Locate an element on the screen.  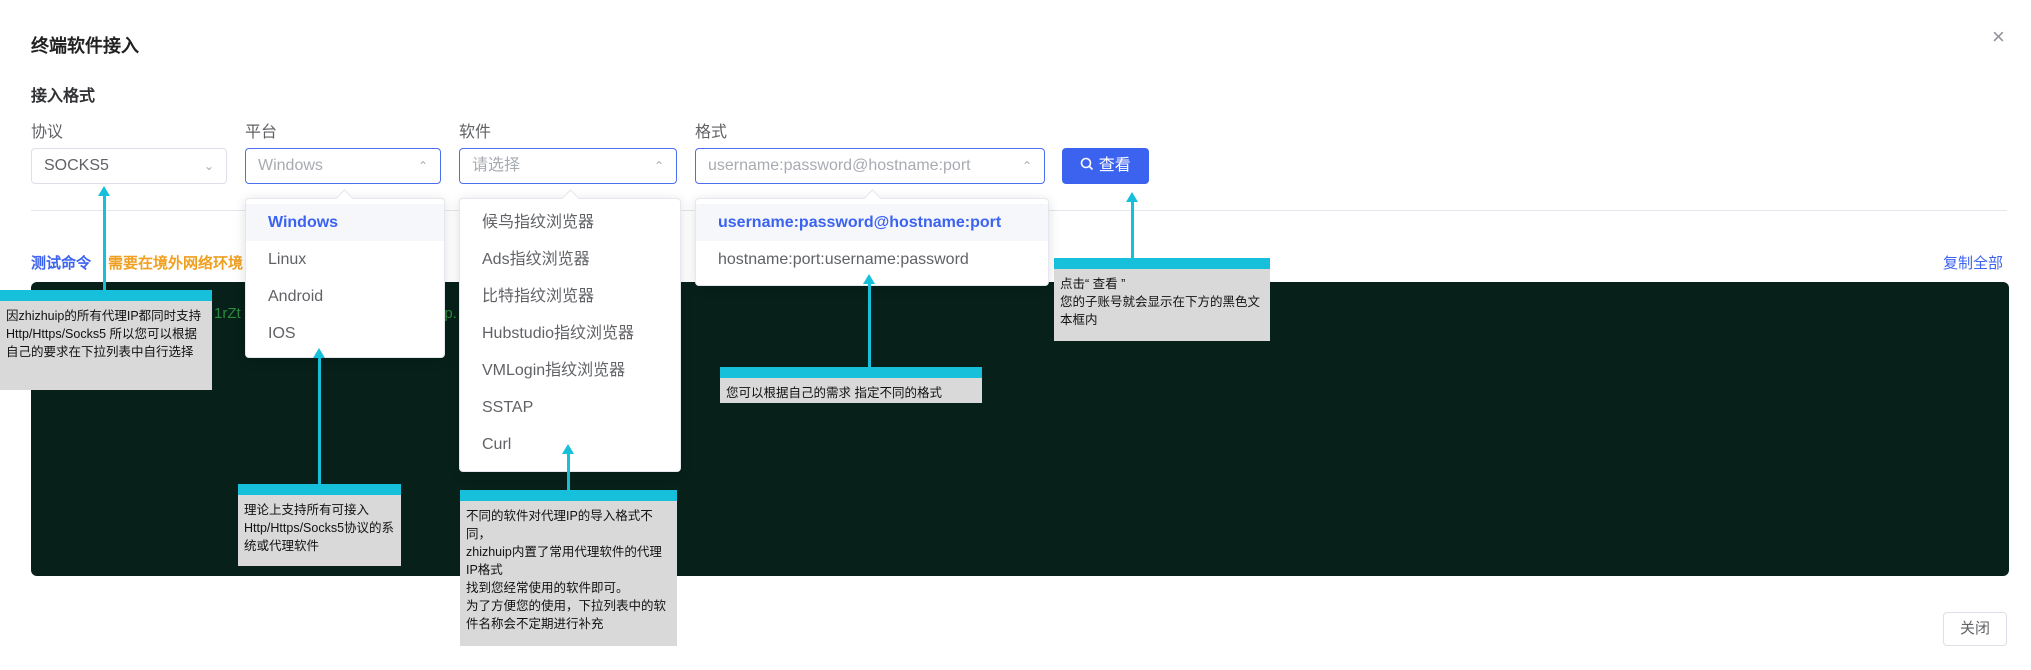
format-select-value: username:password@hostname:port is located at coordinates (839, 165).